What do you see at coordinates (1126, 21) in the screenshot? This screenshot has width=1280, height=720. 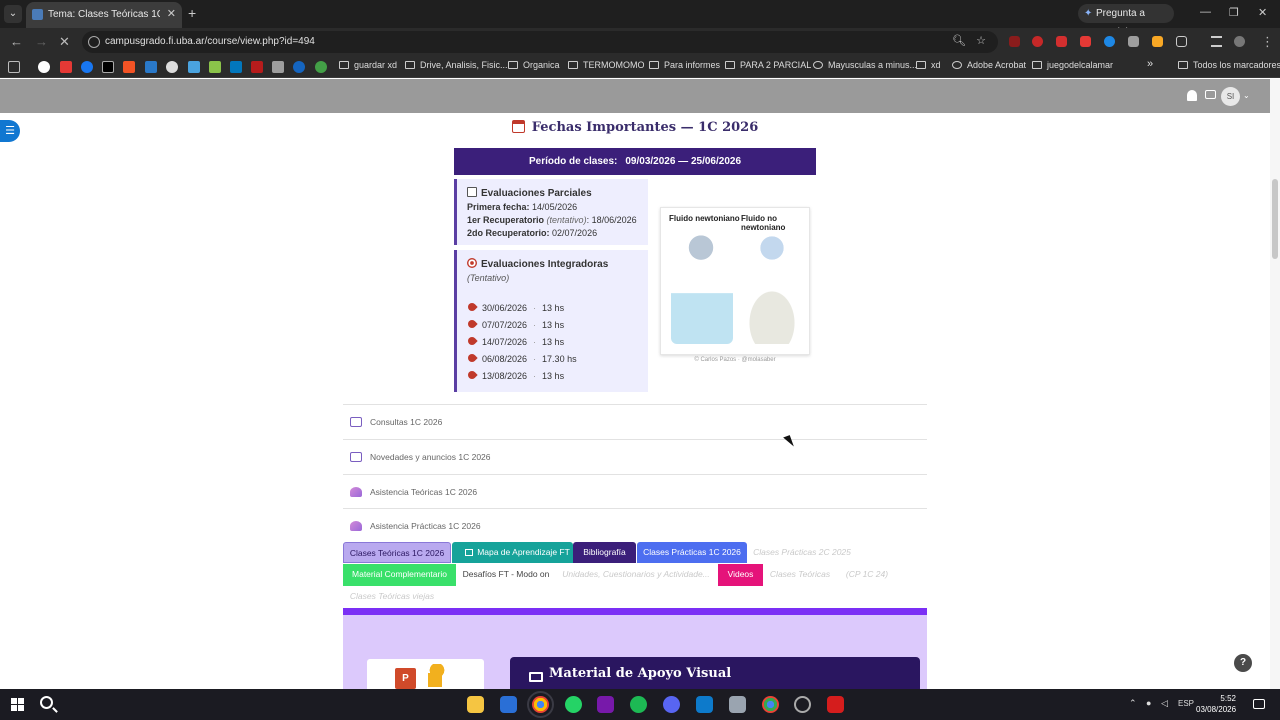 I see `gemini-button: ✦ Pregunta a Gemini` at bounding box center [1126, 21].